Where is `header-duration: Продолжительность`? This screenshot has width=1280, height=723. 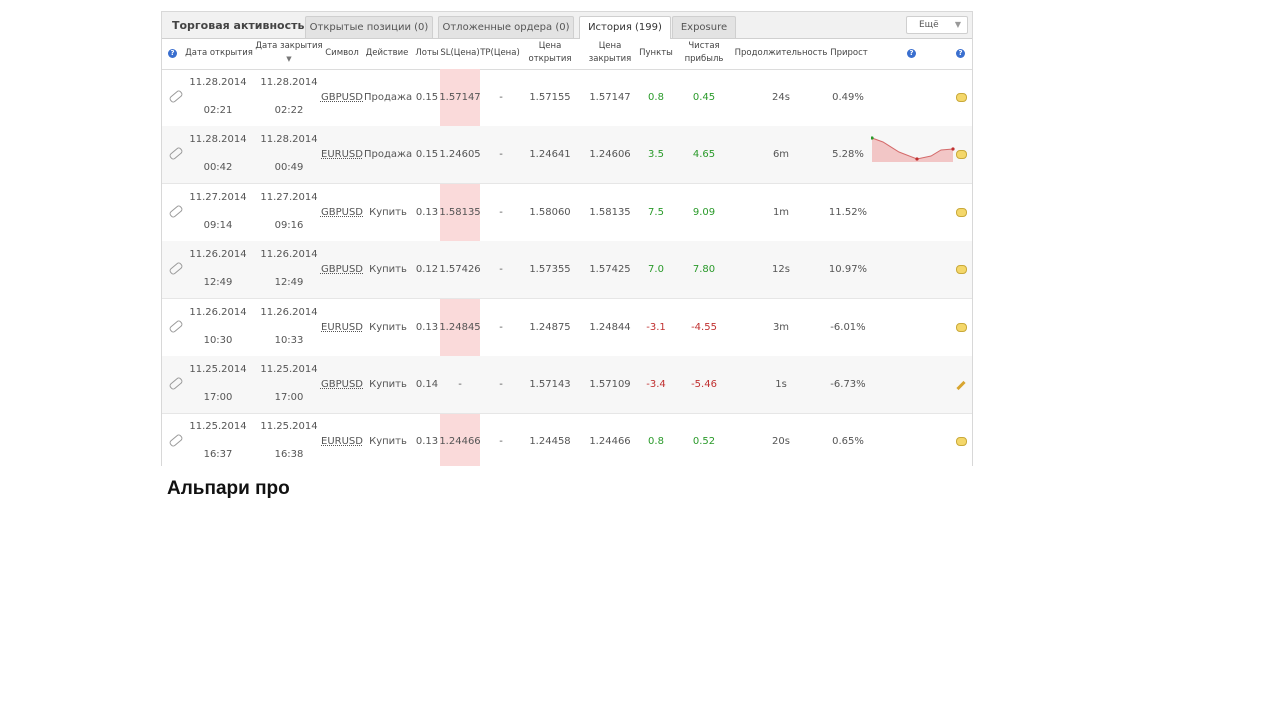 header-duration: Продолжительность is located at coordinates (781, 53).